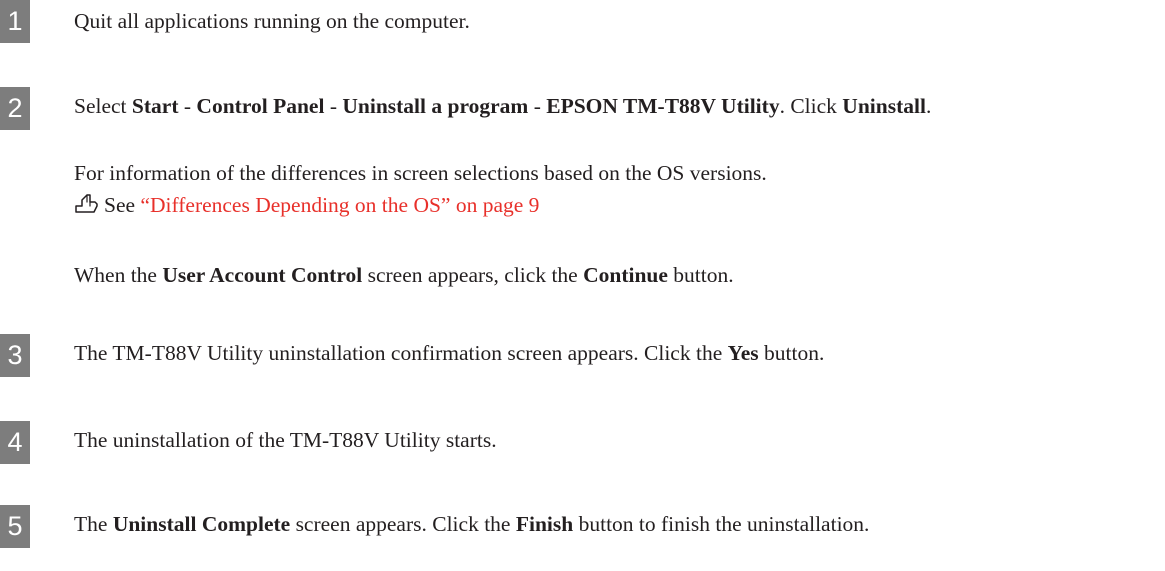  What do you see at coordinates (155, 106) in the screenshot?
I see `menu-item-start: Start` at bounding box center [155, 106].